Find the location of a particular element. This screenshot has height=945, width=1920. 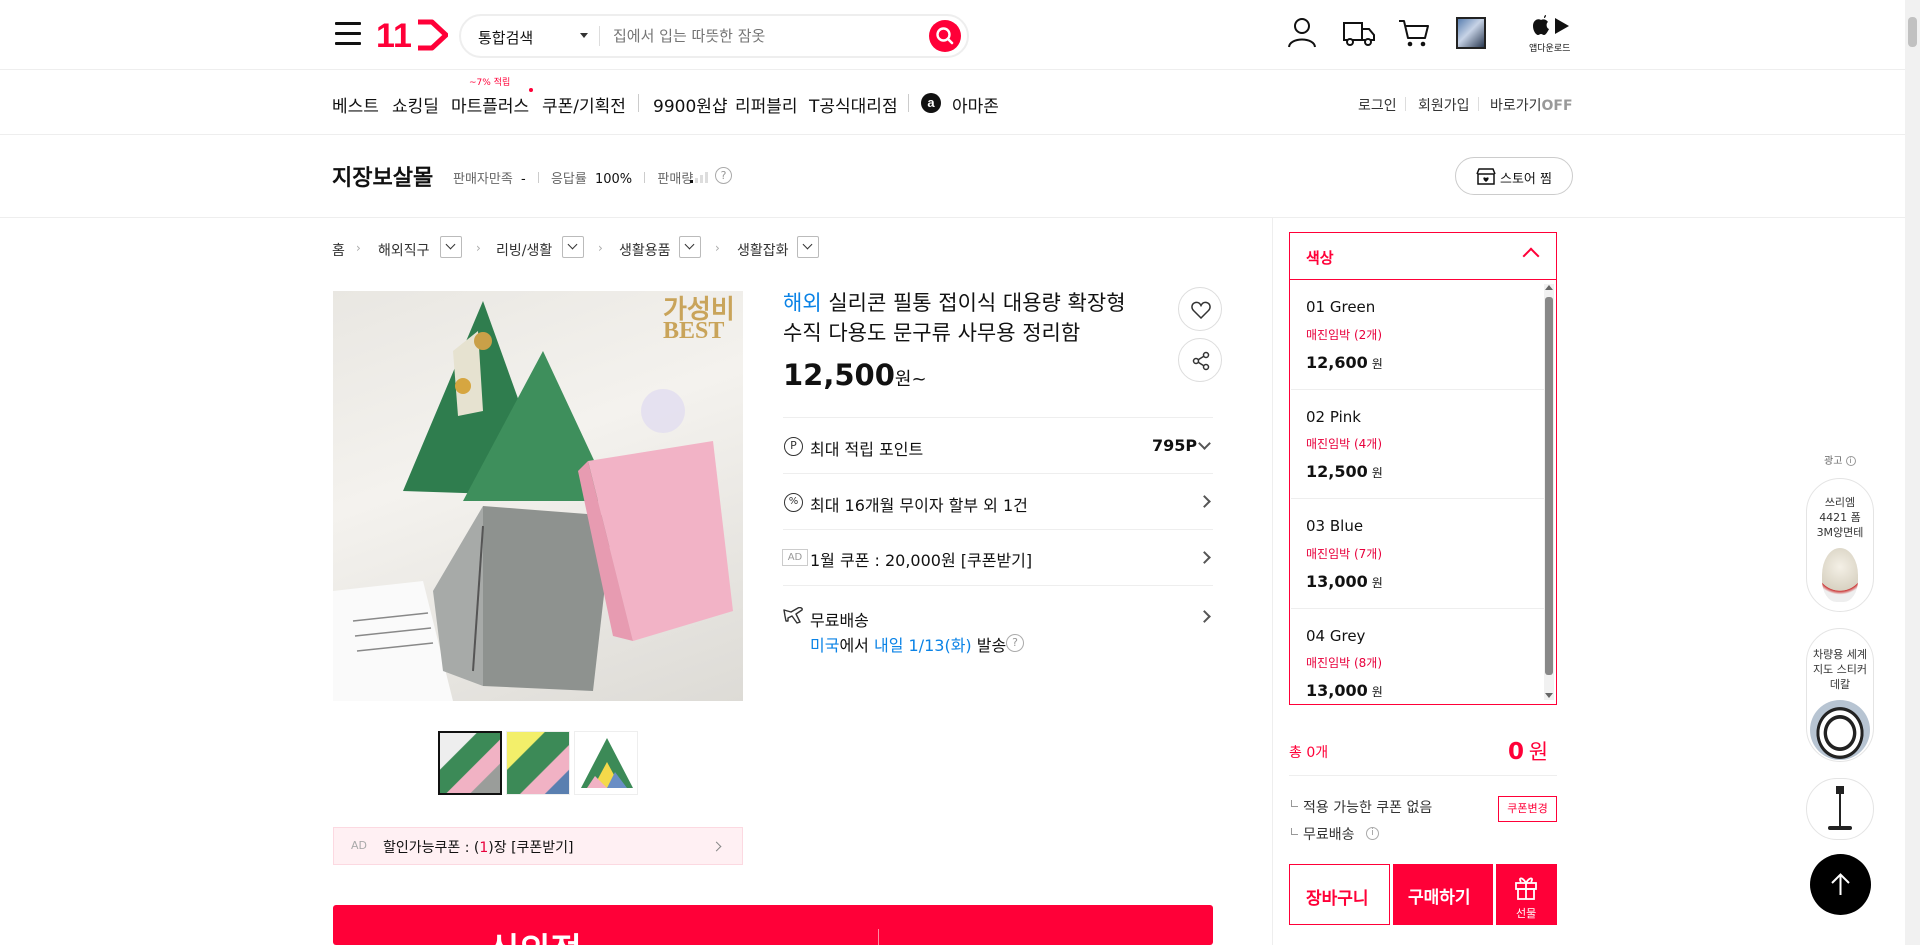

option-header: 색상 is located at coordinates (1320, 257).